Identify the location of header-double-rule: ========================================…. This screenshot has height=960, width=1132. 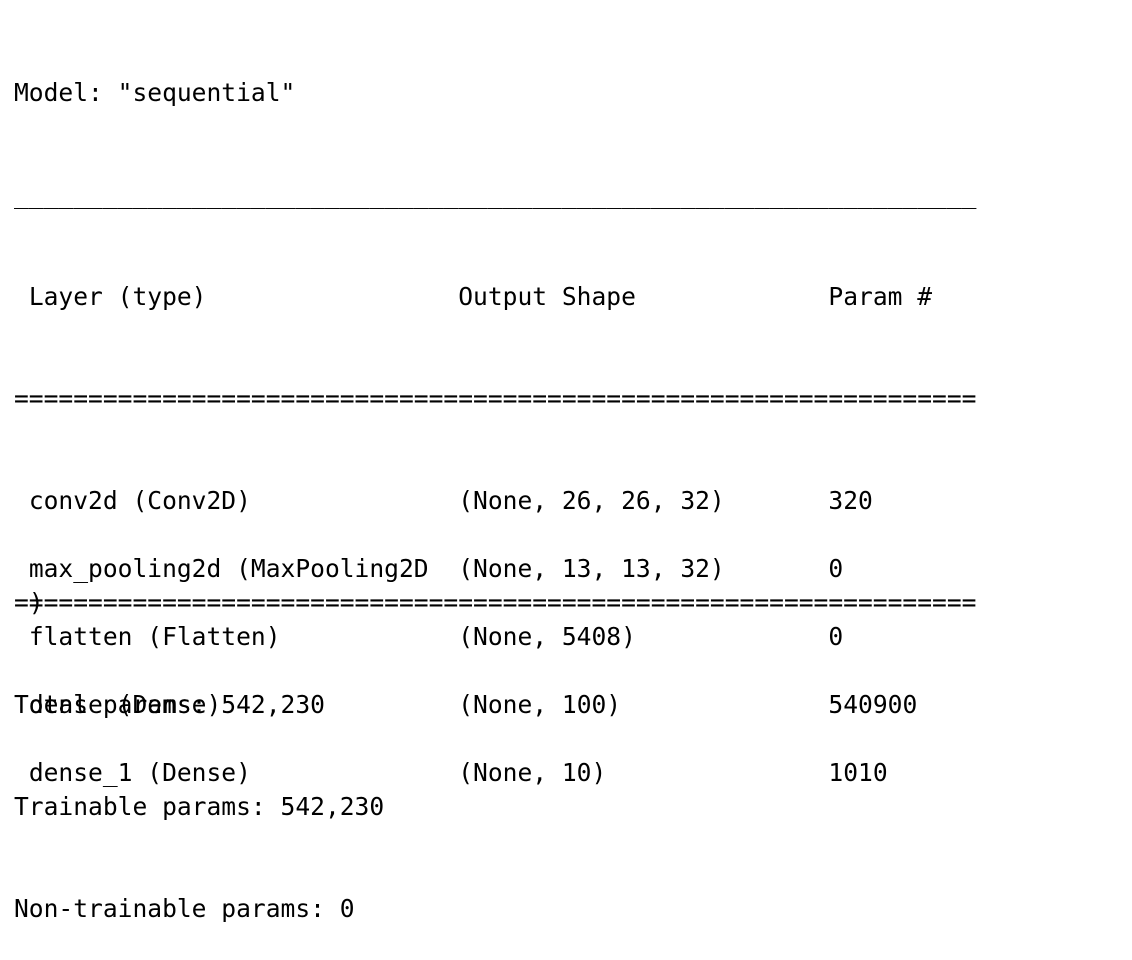
(495, 398).